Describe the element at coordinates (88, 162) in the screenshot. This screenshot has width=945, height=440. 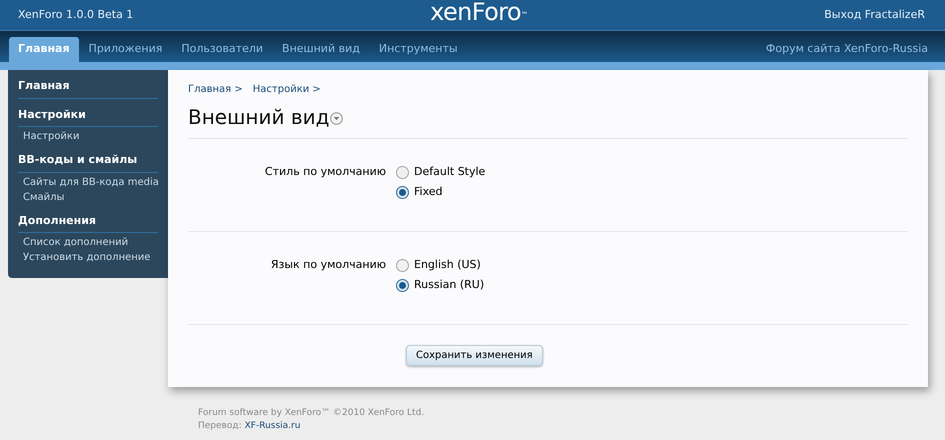
I see `sidebar-heading: BB-коды и смайлы` at that location.